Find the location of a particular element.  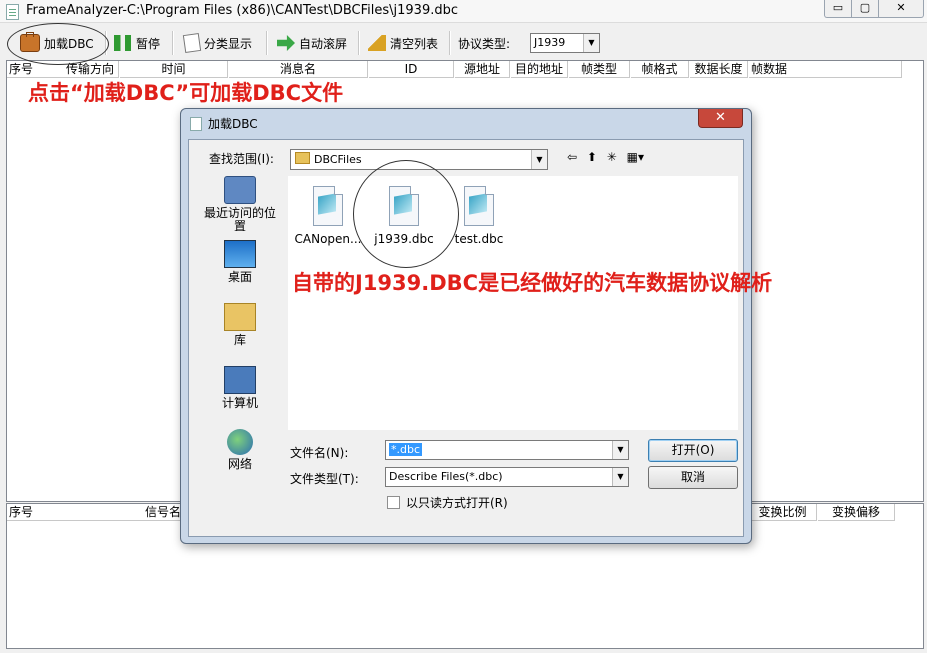

column-header: 源地址 is located at coordinates (482, 69).